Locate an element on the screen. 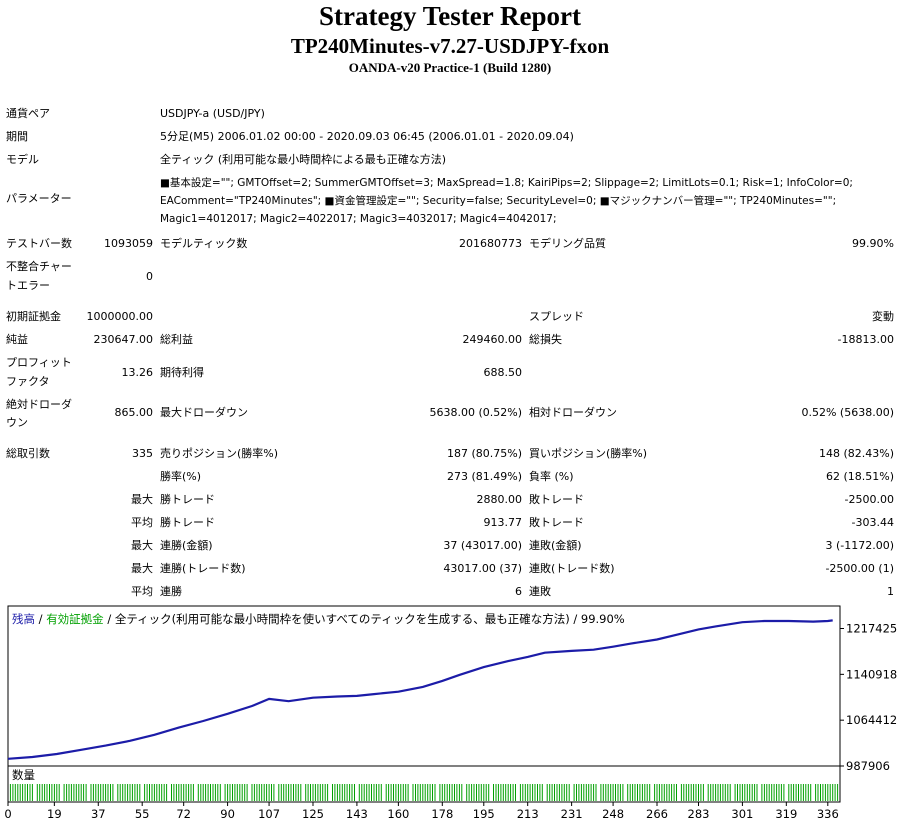 This screenshot has height=824, width=900. x-tick-label: 107 is located at coordinates (269, 814).